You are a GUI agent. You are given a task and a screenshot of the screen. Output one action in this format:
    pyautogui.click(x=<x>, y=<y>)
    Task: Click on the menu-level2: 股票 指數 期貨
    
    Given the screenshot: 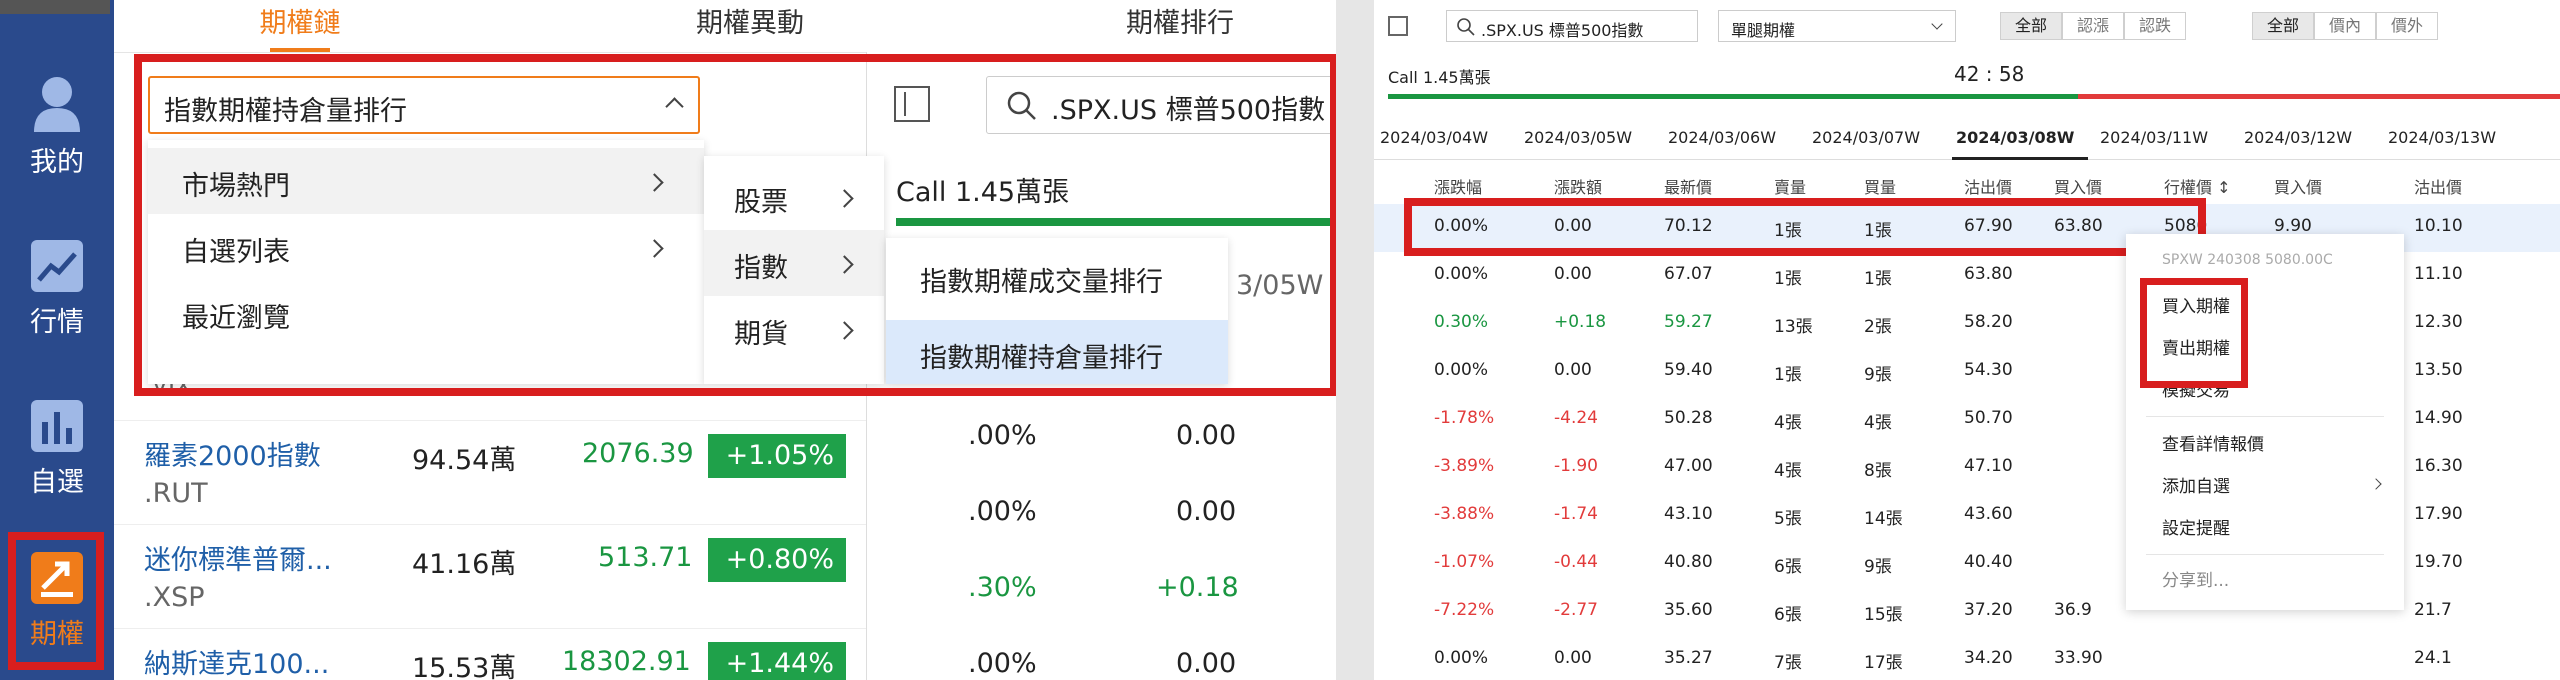 What is the action you would take?
    pyautogui.click(x=794, y=270)
    